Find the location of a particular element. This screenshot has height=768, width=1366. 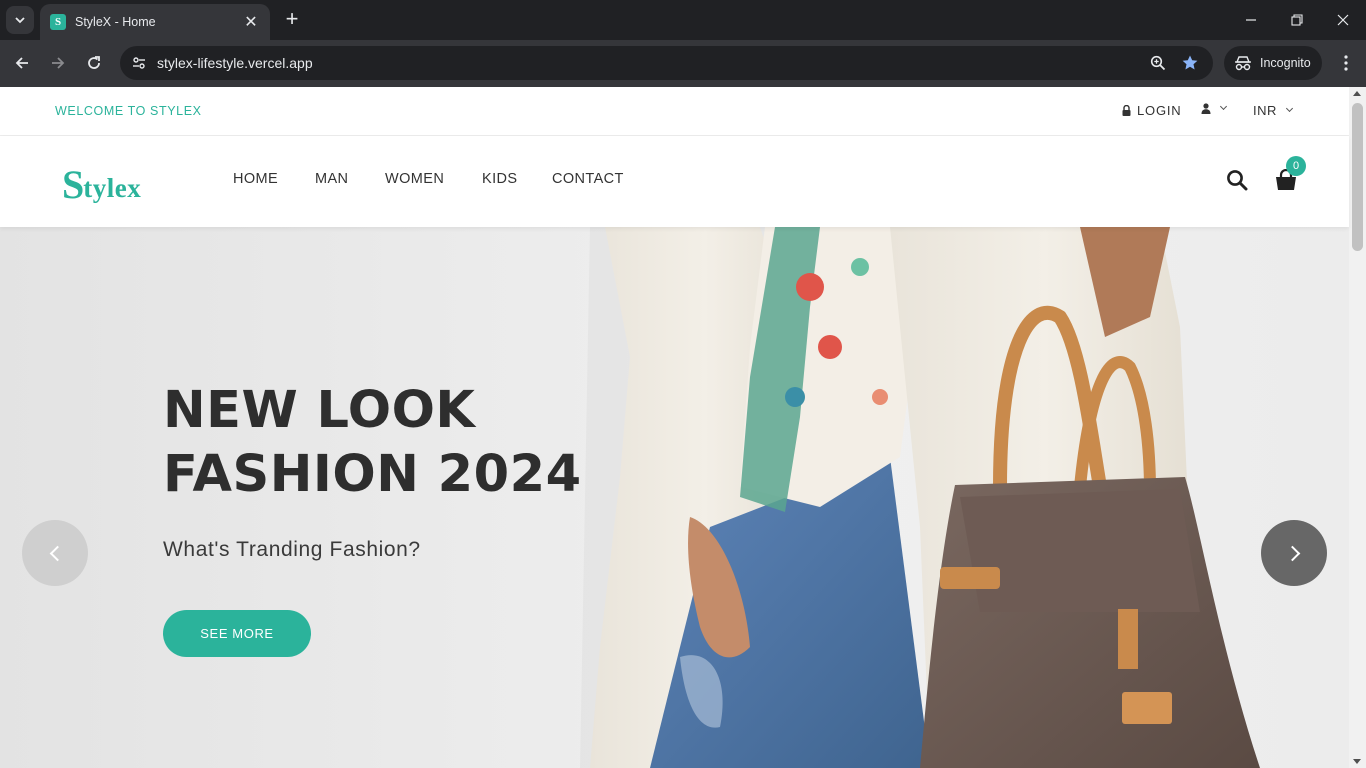

chevron-right-icon is located at coordinates (1292, 553).